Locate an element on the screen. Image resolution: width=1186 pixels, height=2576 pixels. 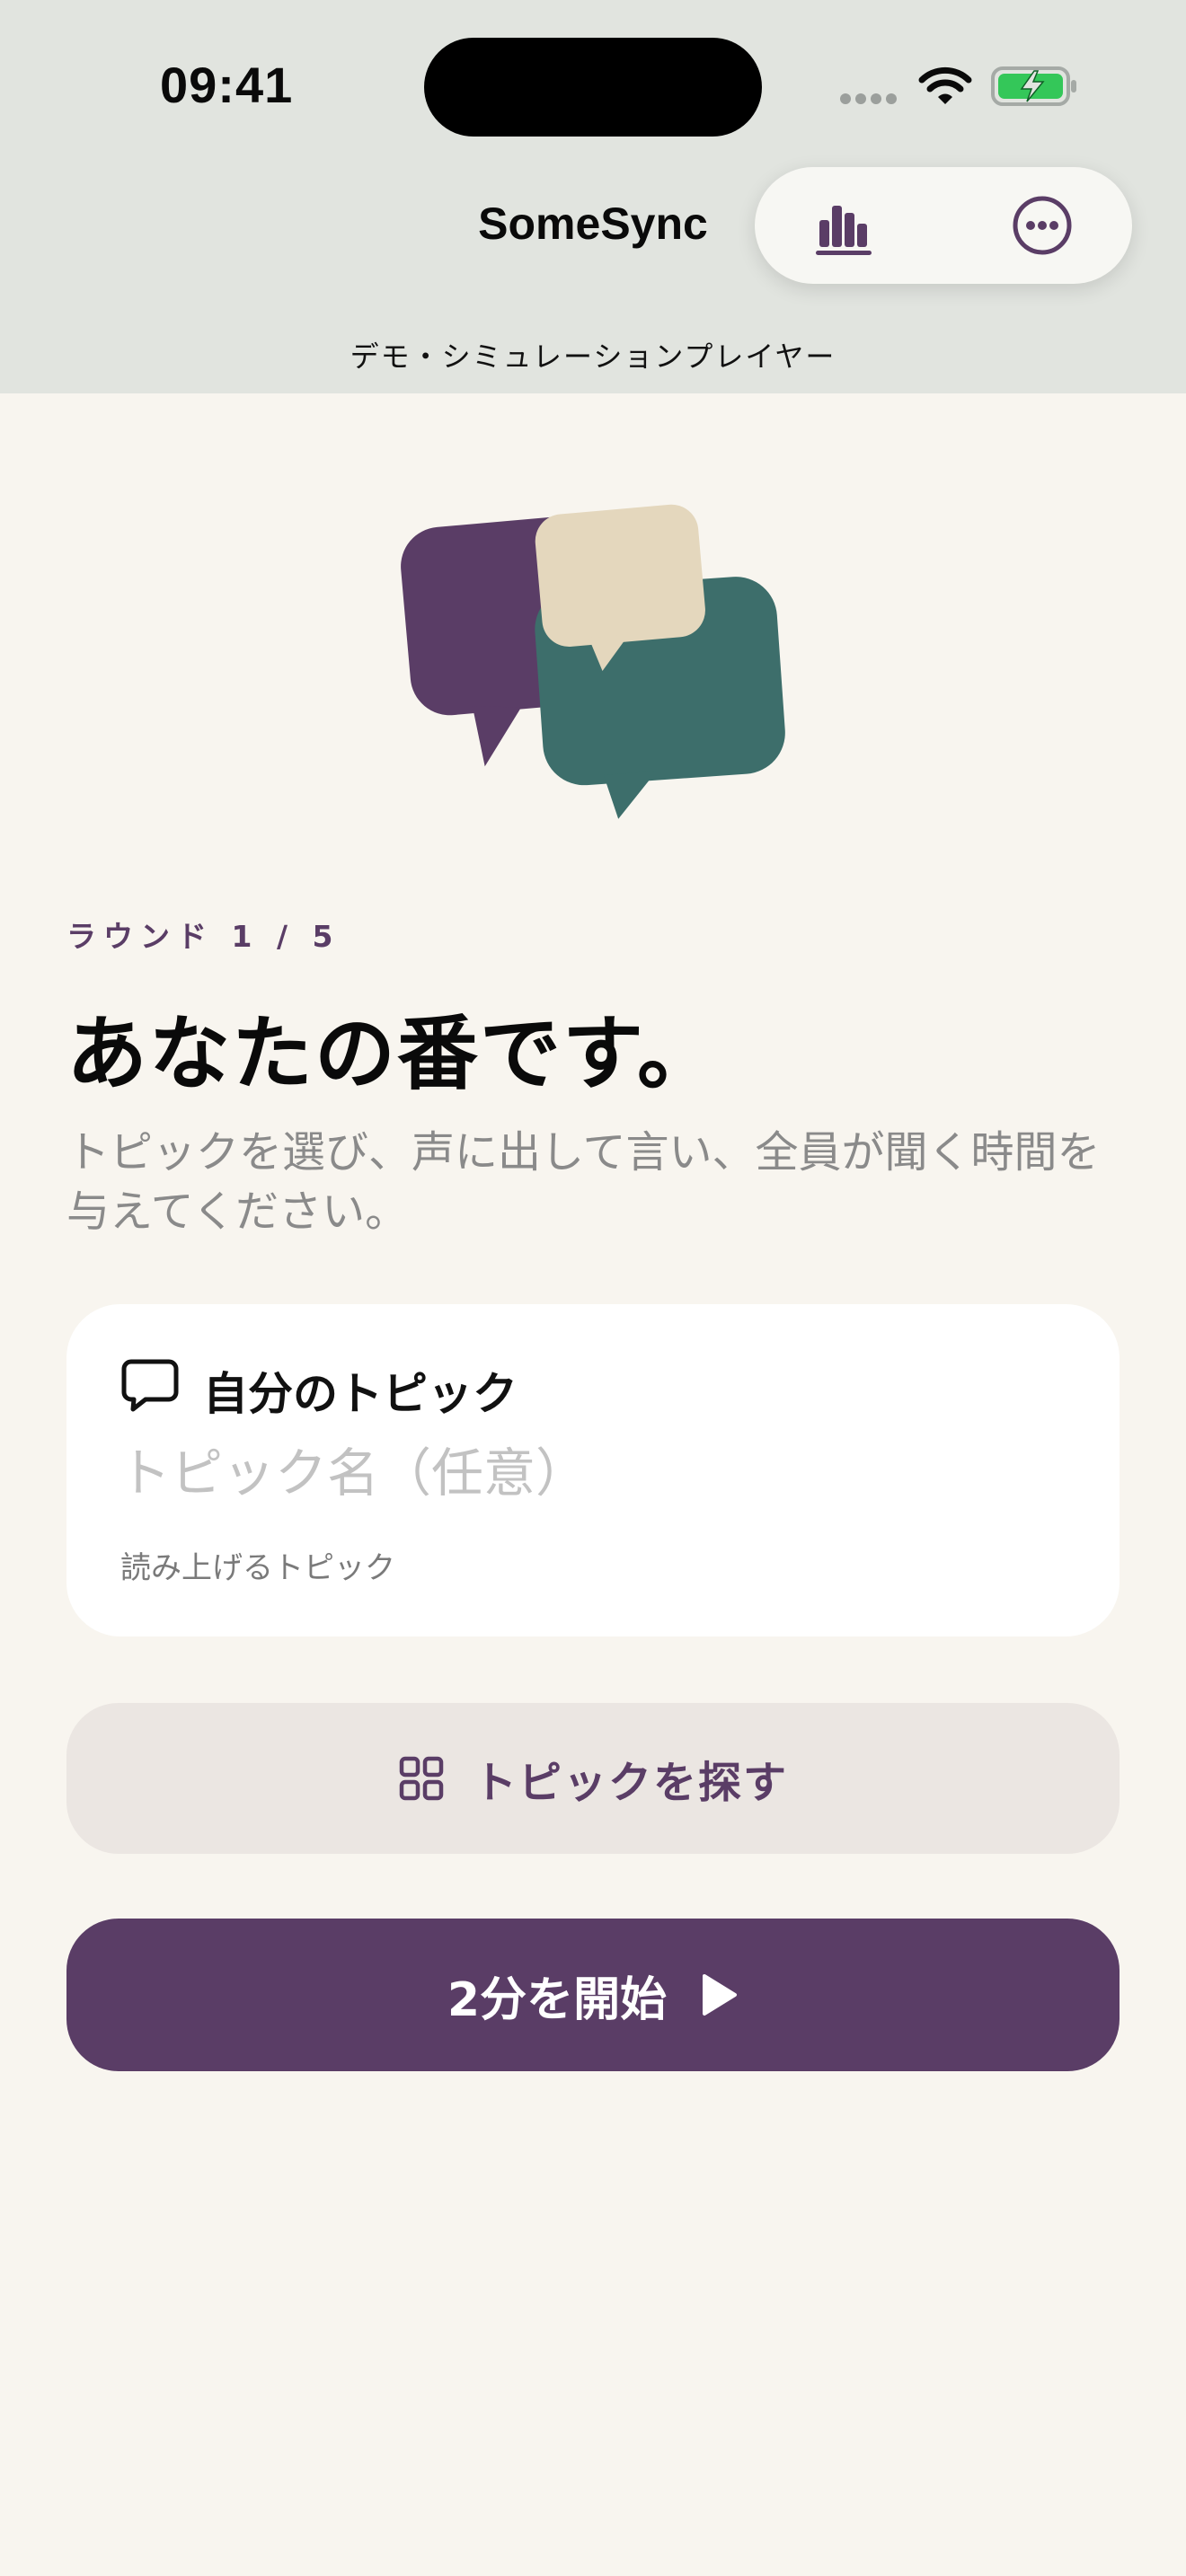
header-subtitle: デモ・シミュレーションプレイヤー is located at coordinates (593, 357).